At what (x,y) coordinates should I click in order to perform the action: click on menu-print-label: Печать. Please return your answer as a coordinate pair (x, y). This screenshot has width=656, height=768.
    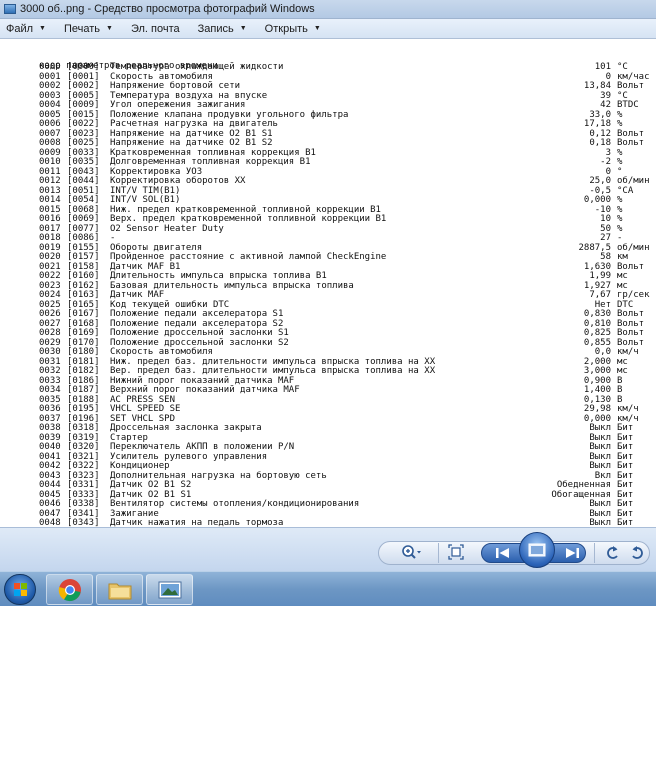
    Looking at the image, I should click on (82, 28).